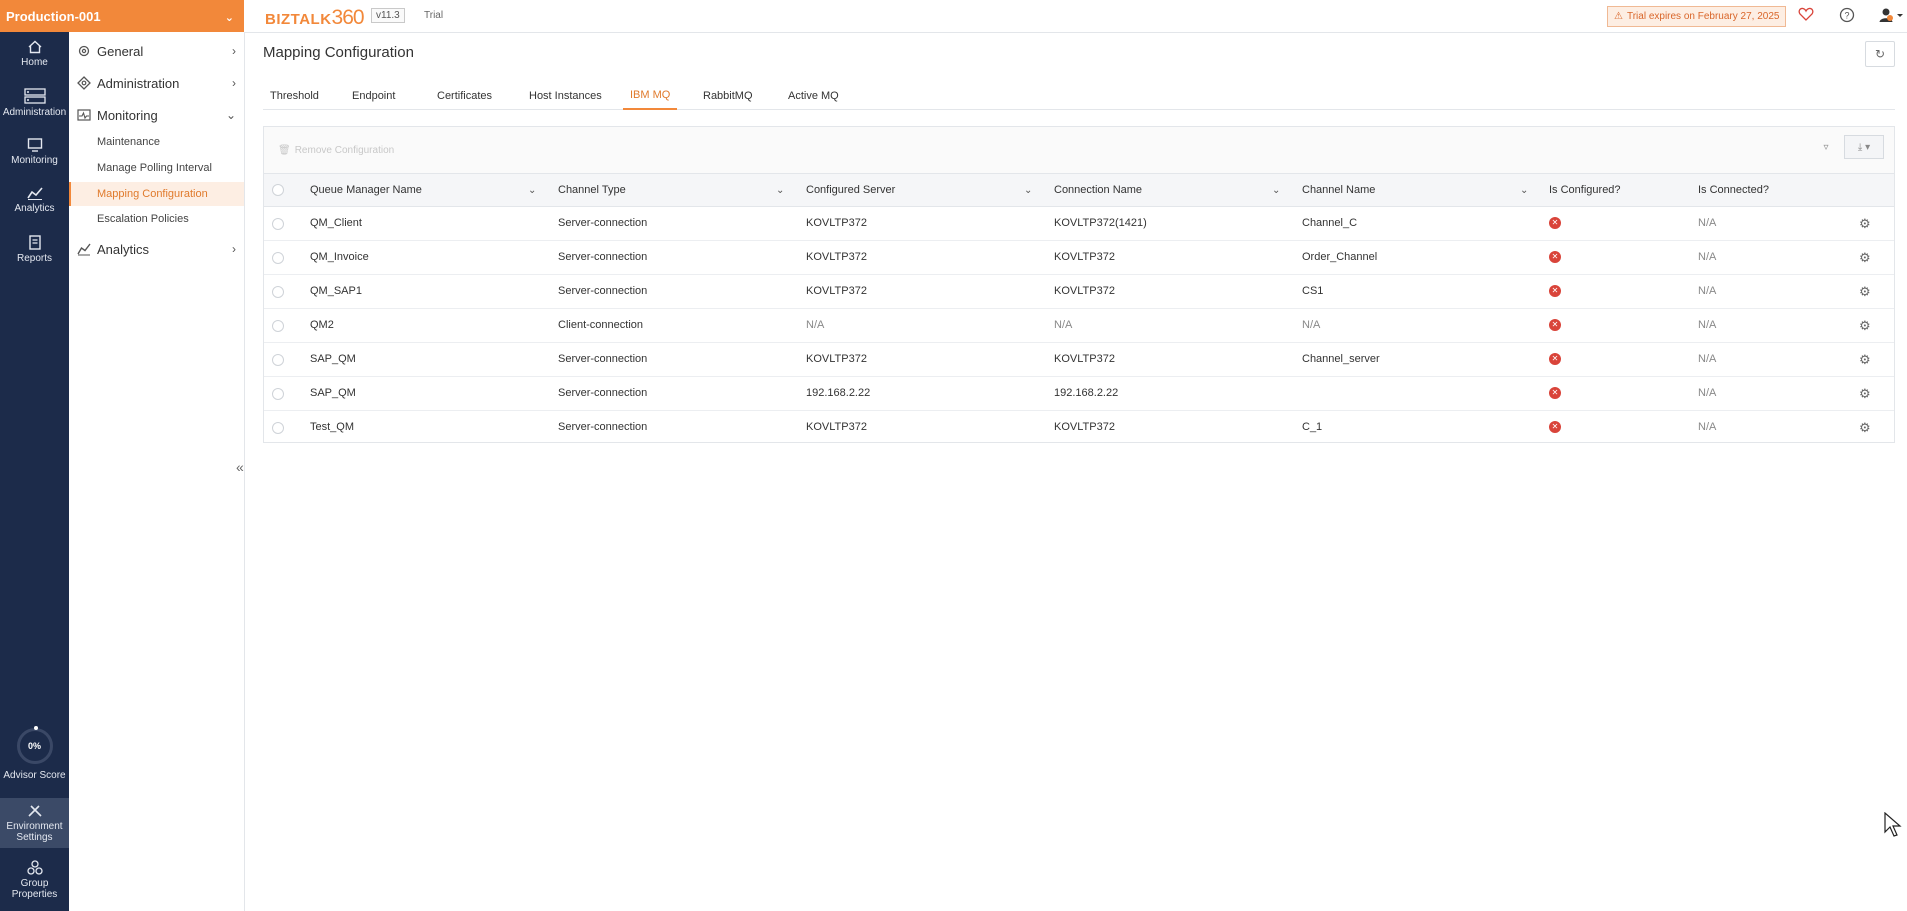 The height and width of the screenshot is (911, 1907). I want to click on subnav-monitoring: Monitoring ⌄, so click(156, 115).